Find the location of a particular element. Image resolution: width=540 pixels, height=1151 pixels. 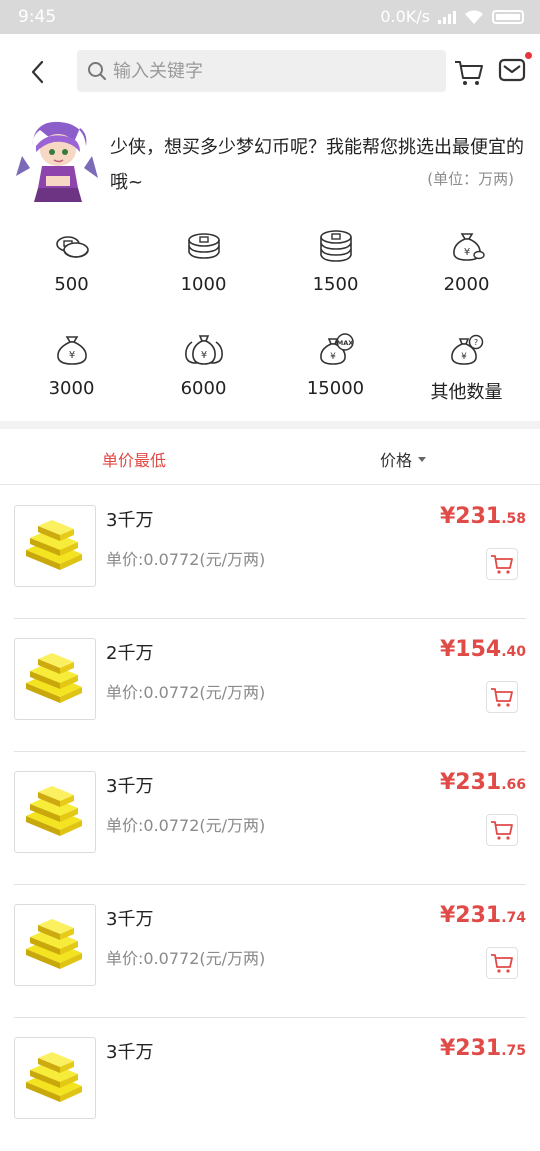

sort-lowest-unit-price-tab: 单价最低 is located at coordinates (134, 459).